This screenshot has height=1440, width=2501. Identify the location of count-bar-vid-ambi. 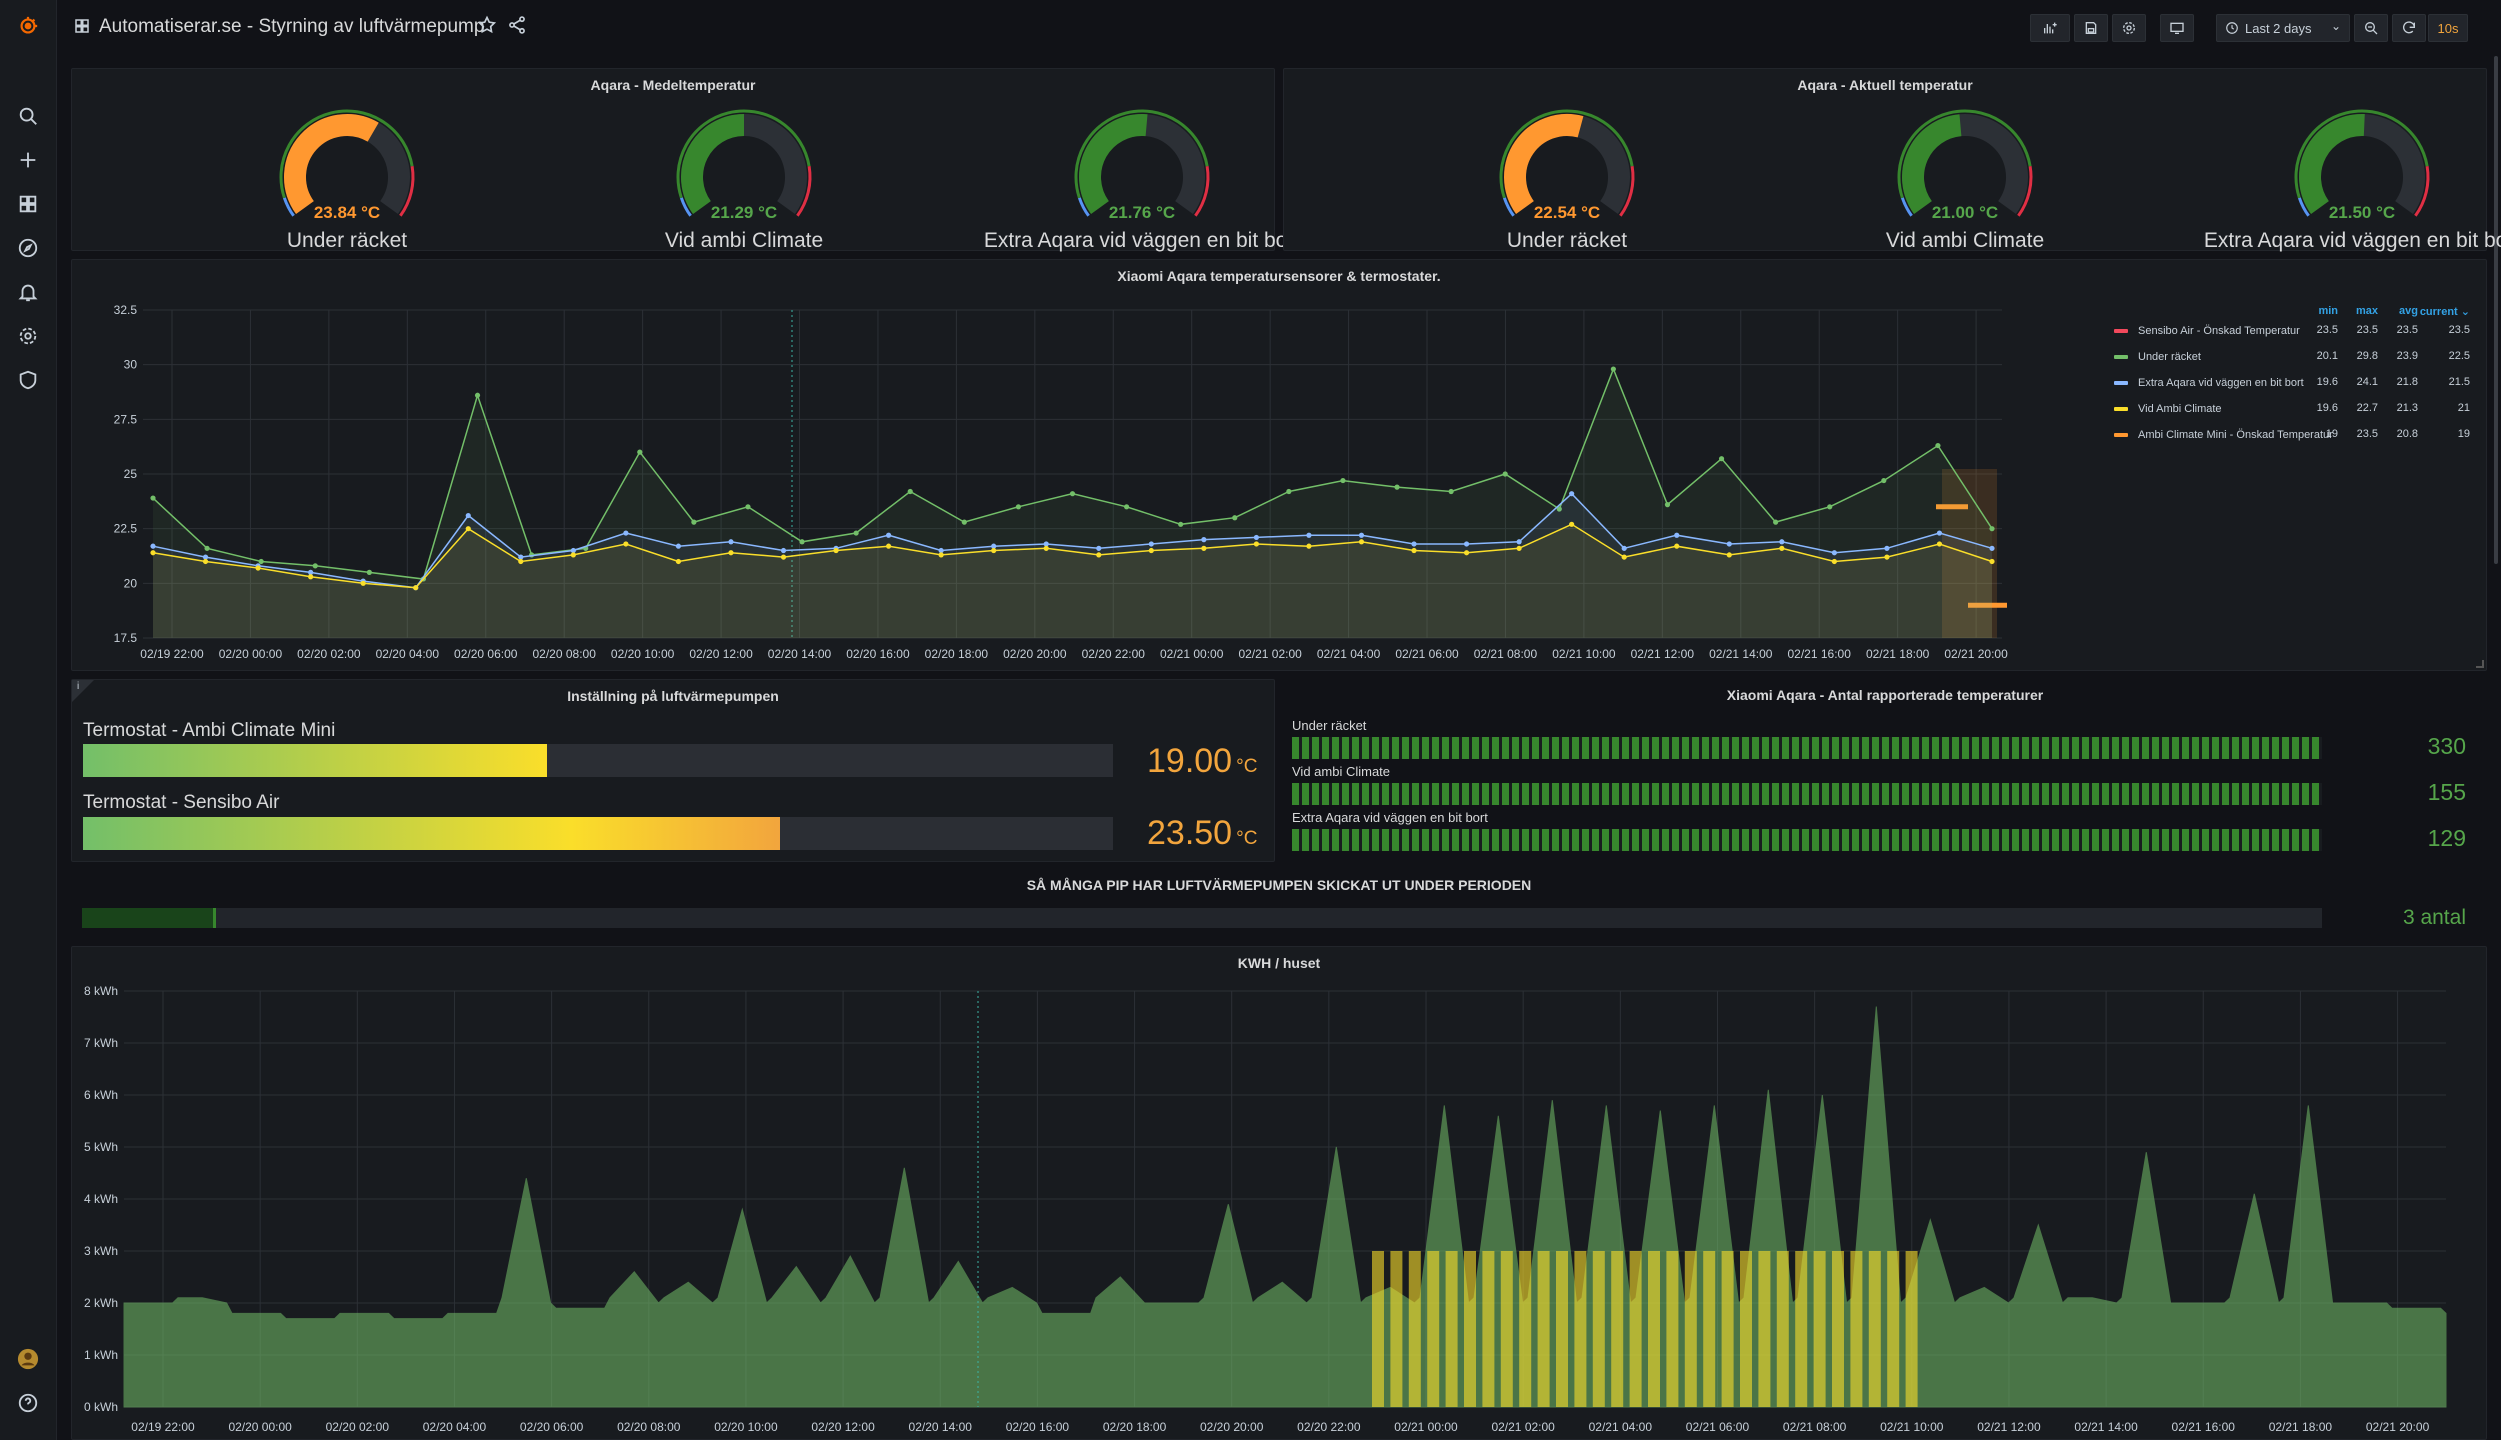
(1807, 794).